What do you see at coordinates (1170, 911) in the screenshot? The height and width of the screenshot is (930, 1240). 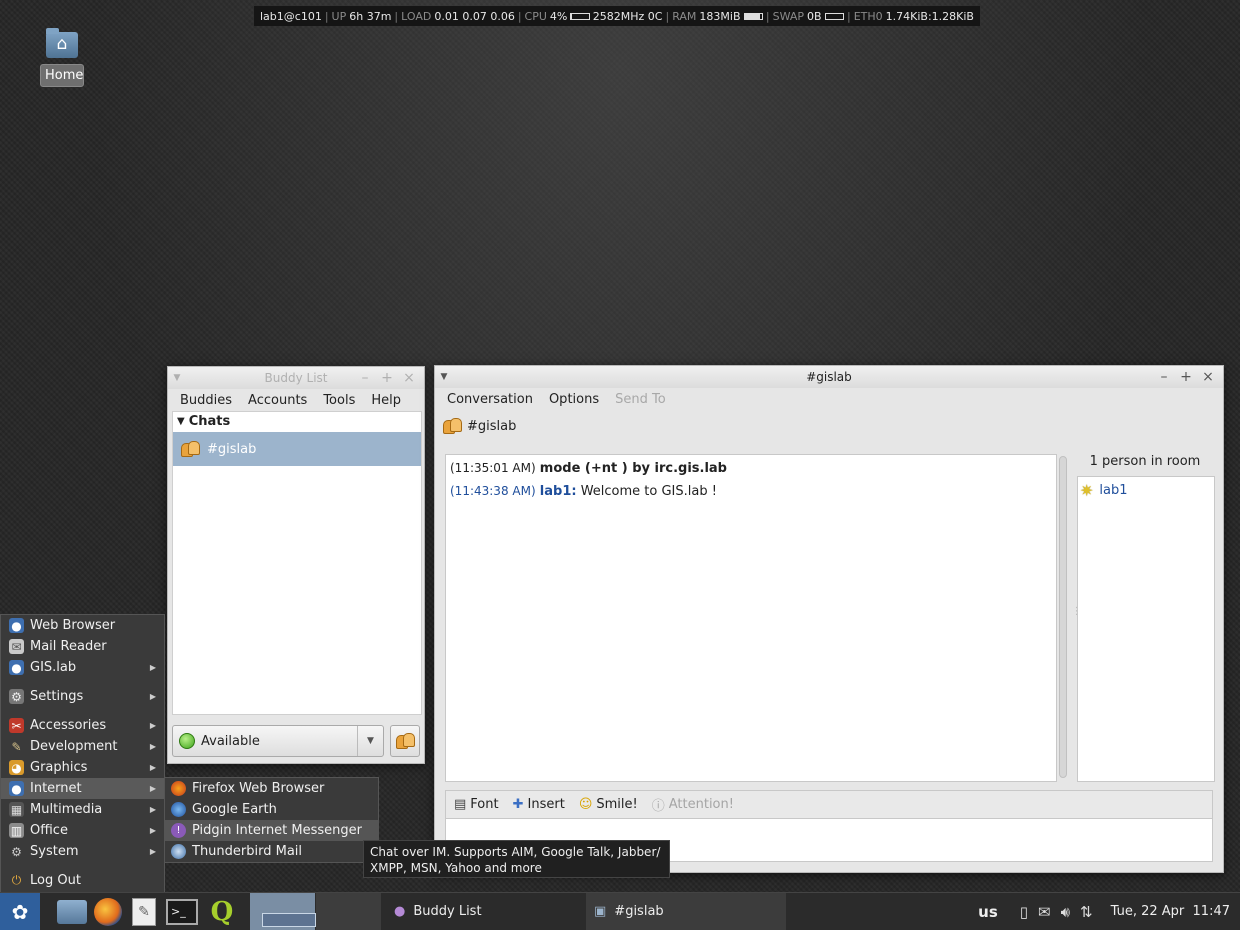 I see `clock: Tue, 22 Apr 11:47` at bounding box center [1170, 911].